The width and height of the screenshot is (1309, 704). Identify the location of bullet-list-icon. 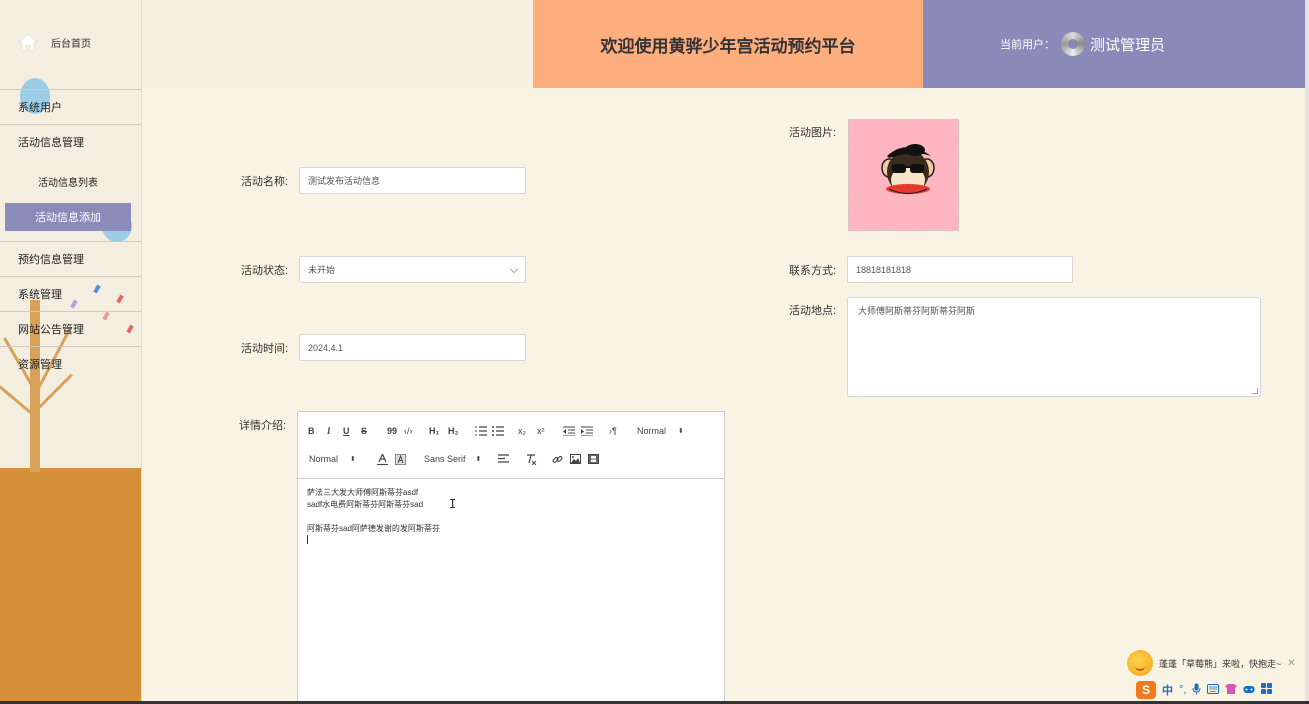
(498, 431).